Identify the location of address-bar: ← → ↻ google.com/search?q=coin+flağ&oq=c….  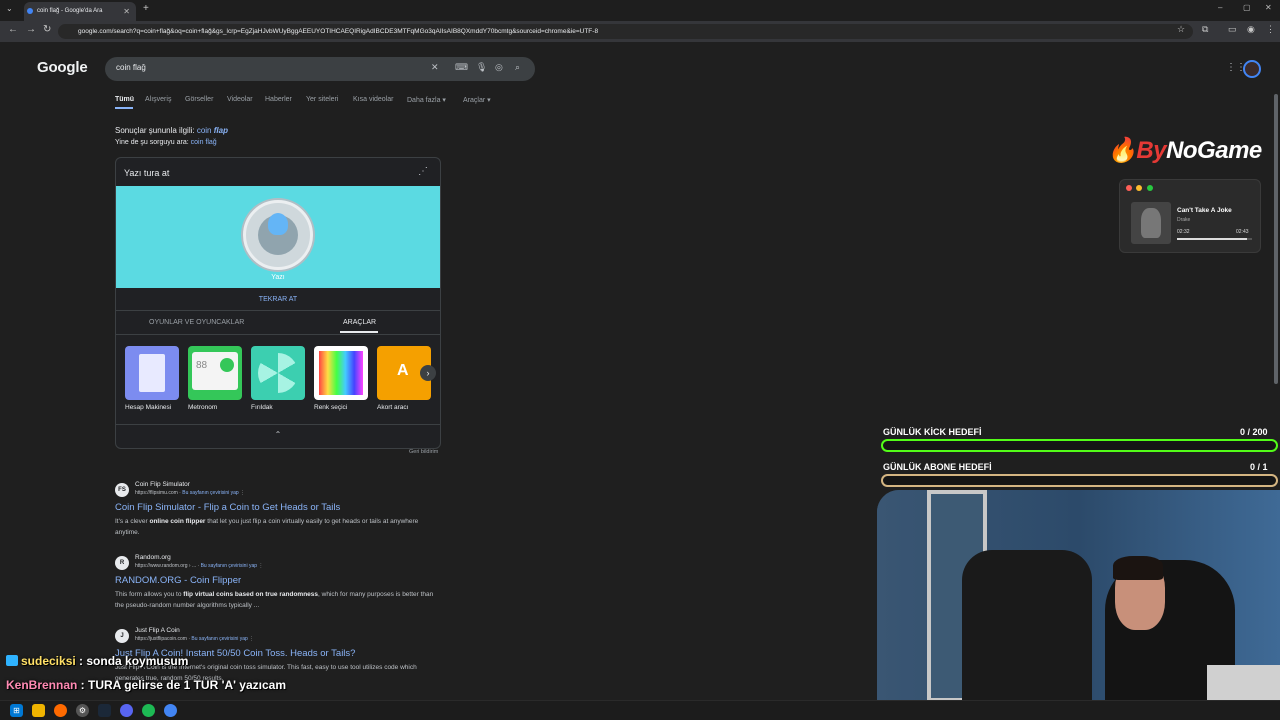
(640, 31).